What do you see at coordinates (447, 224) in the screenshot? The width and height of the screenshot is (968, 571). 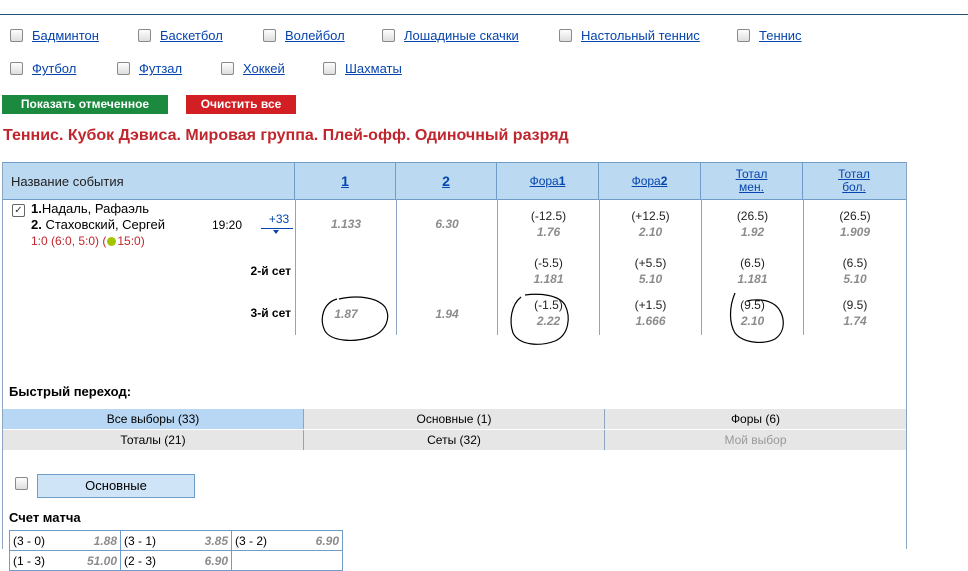 I see `odd-win2-main: 6.30` at bounding box center [447, 224].